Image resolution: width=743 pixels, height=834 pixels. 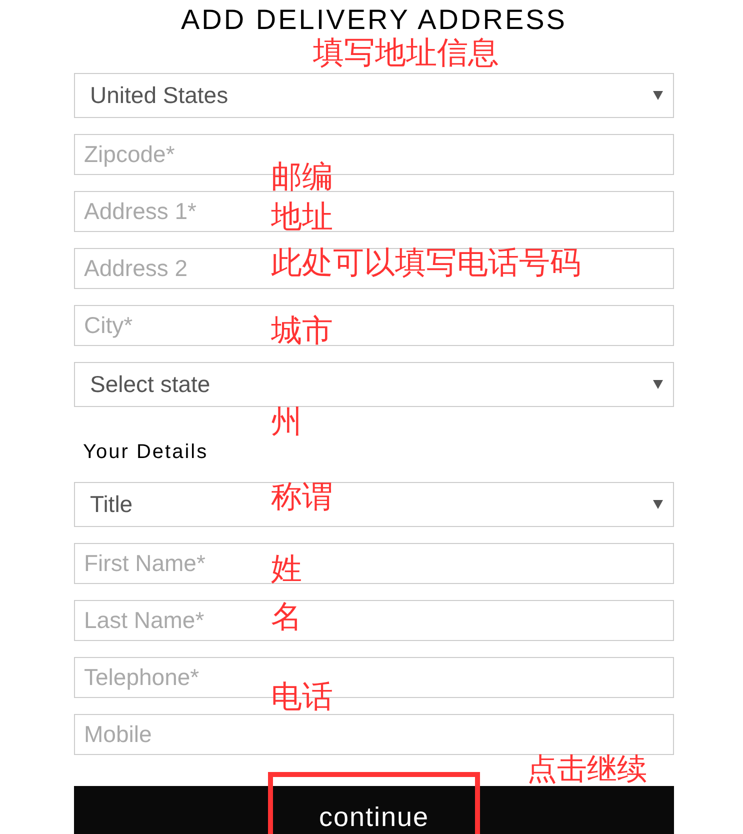 I want to click on continue-button: continue, so click(x=374, y=810).